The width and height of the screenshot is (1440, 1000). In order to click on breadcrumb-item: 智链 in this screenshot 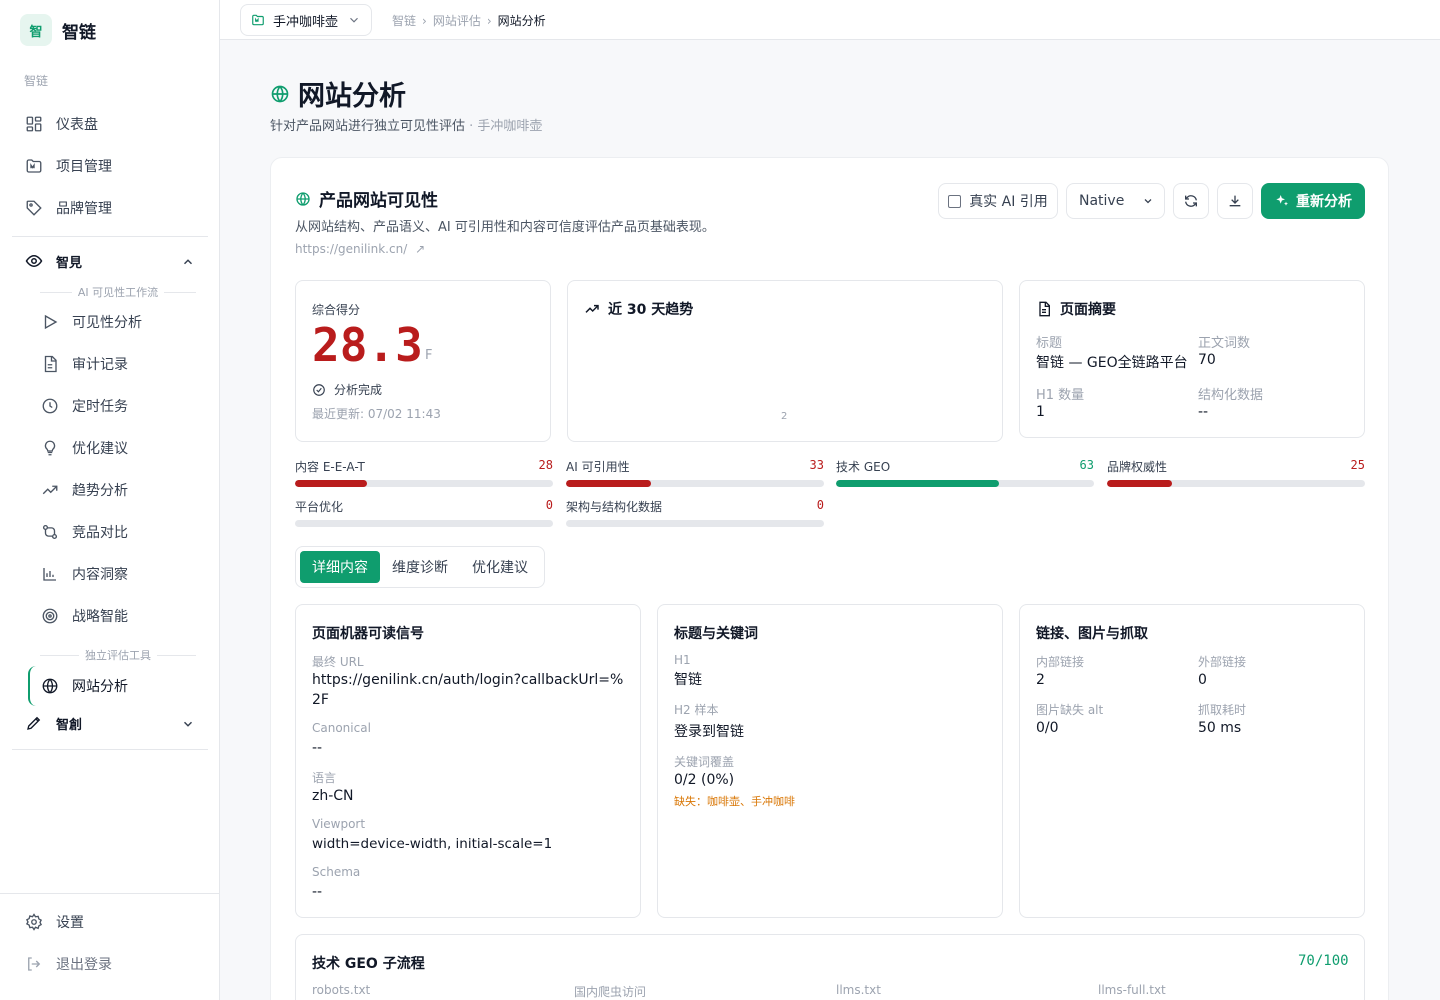, I will do `click(404, 20)`.